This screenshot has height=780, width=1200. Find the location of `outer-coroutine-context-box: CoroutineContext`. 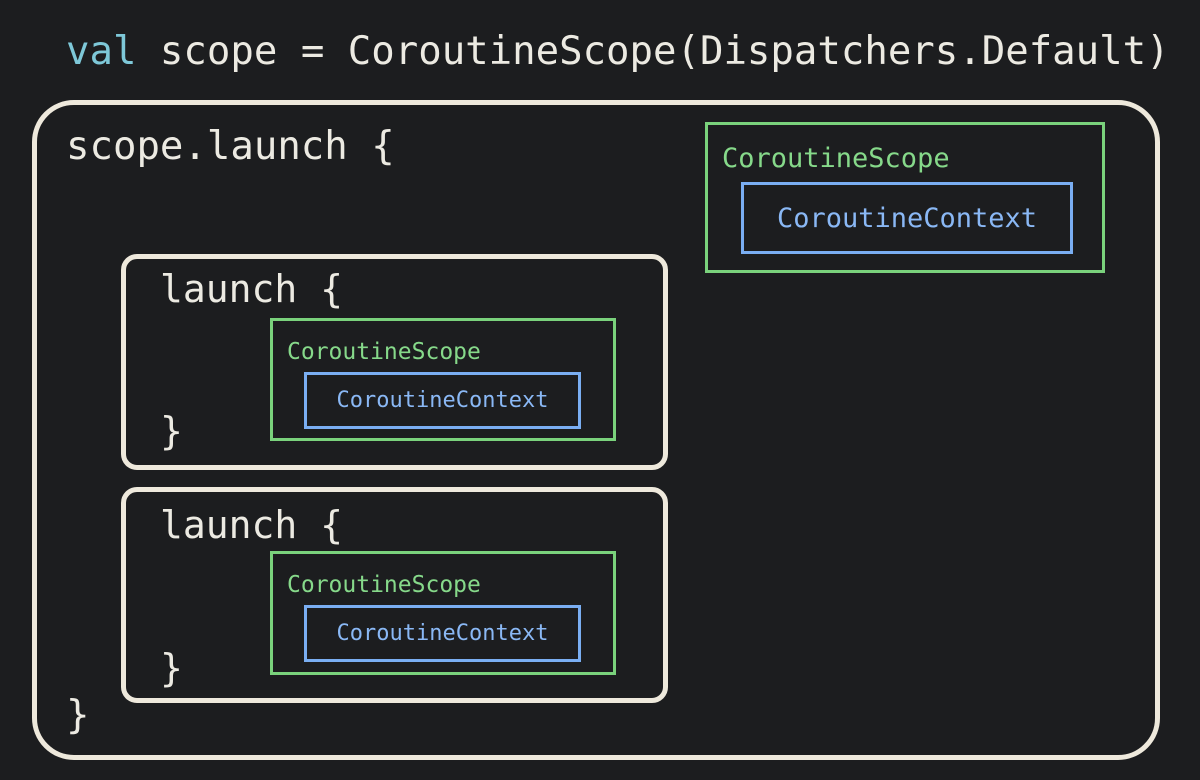

outer-coroutine-context-box: CoroutineContext is located at coordinates (907, 218).